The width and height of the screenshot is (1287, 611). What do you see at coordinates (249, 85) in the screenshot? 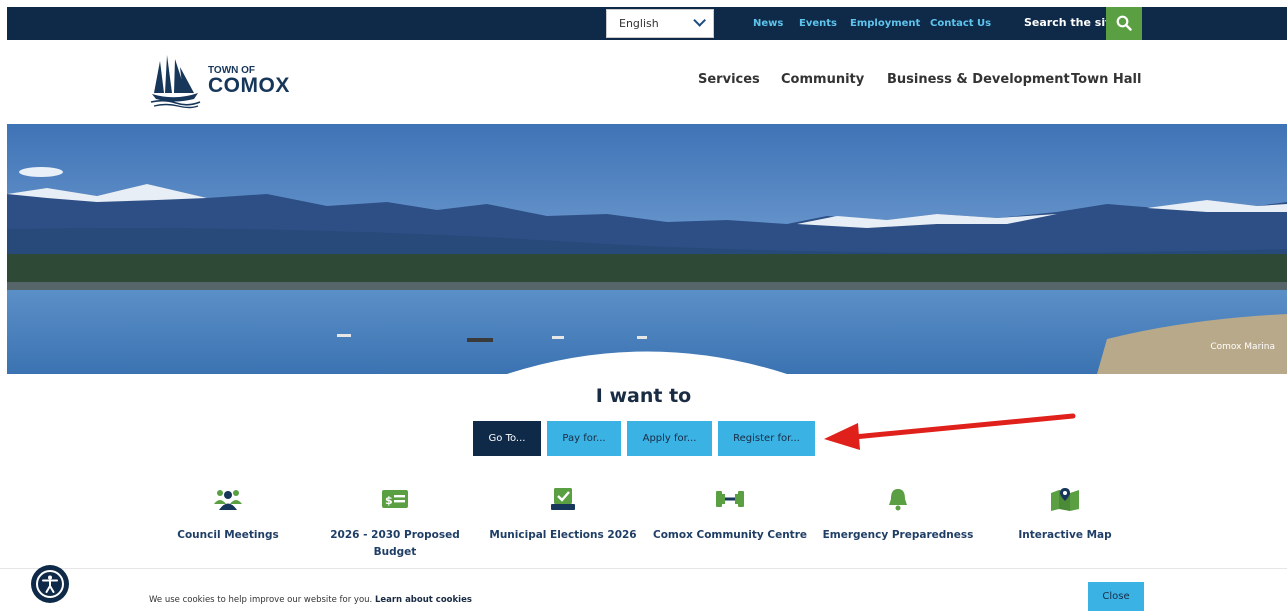
I see `logo-line2: COMOX` at bounding box center [249, 85].